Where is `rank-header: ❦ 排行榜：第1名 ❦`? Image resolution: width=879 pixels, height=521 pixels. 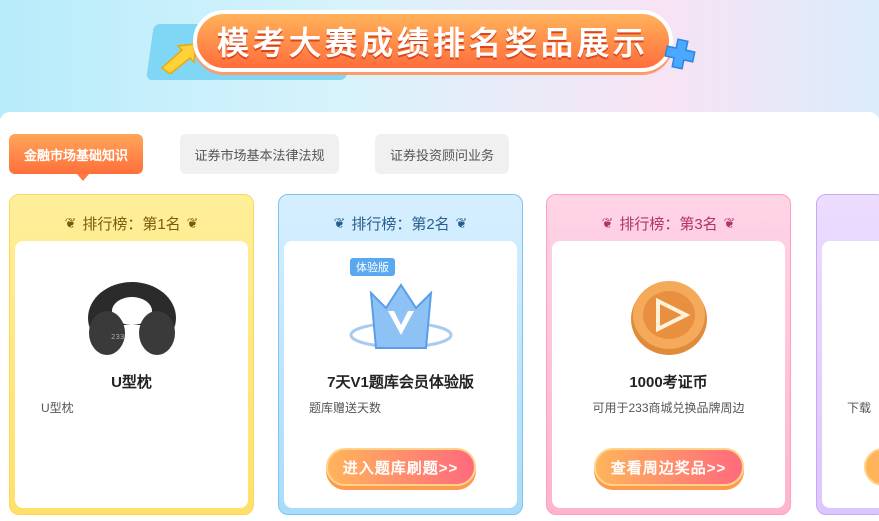 rank-header: ❦ 排行榜：第1名 ❦ is located at coordinates (131, 223).